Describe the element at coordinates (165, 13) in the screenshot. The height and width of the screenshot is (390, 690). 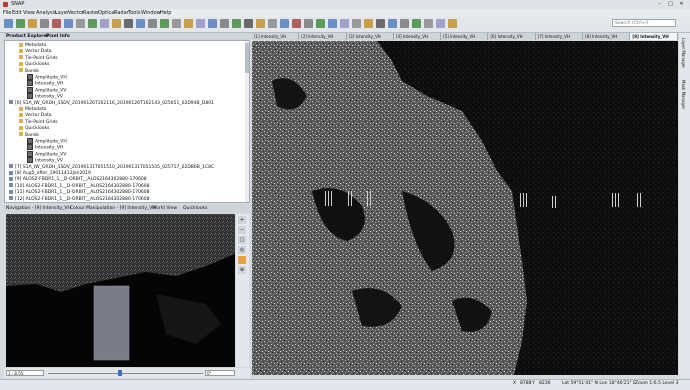
I see `menu-help: Help` at that location.